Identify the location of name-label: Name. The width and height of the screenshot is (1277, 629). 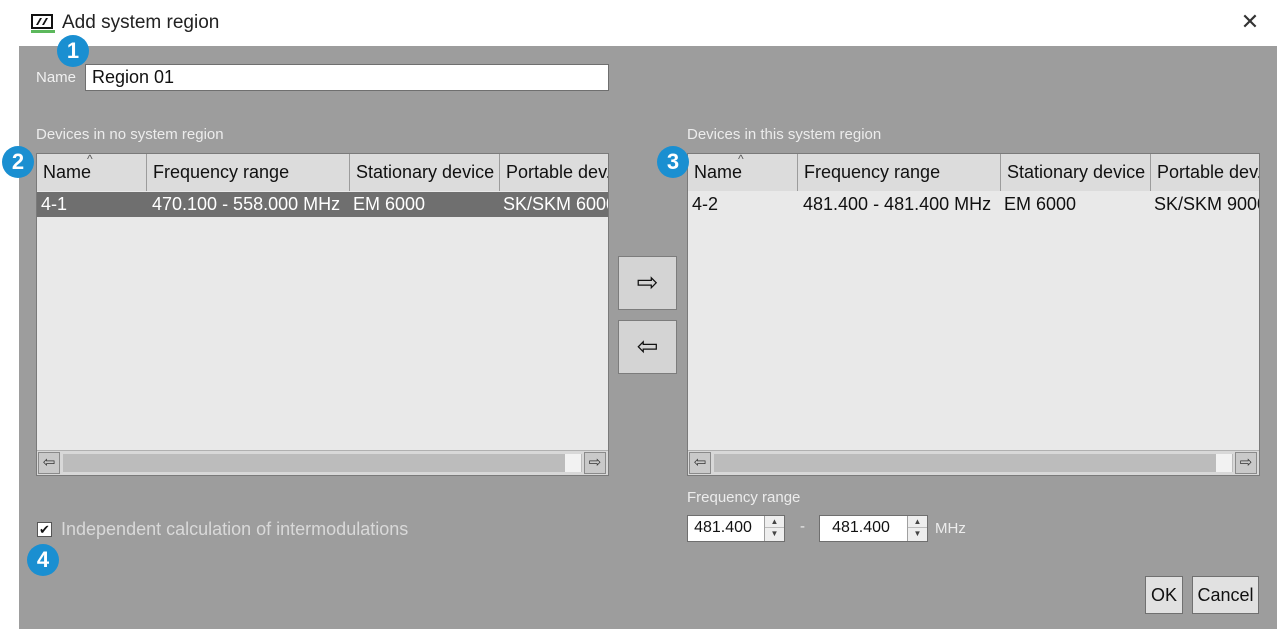
(56, 77).